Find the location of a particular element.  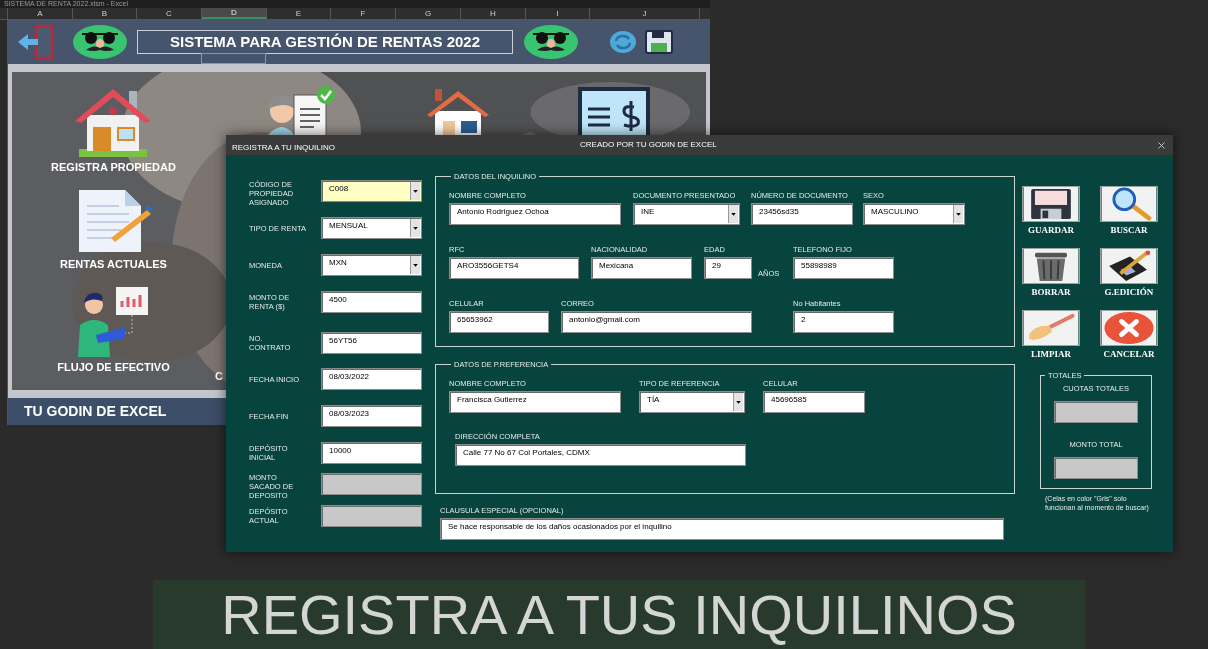

text-field: antonio@gmail.com is located at coordinates (656, 322).